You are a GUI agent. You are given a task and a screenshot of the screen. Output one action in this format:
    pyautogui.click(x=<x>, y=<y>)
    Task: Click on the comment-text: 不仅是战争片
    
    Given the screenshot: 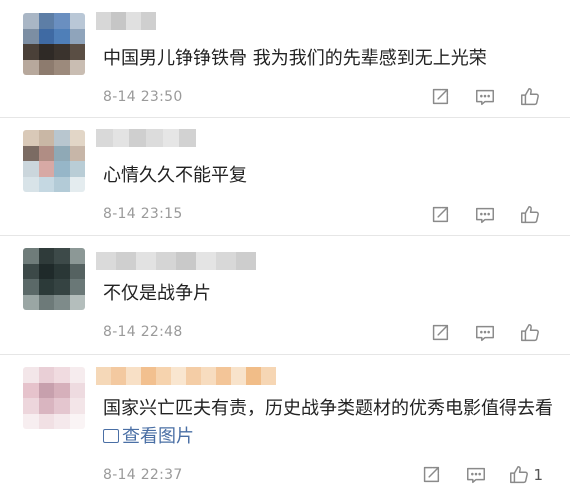 What is the action you would take?
    pyautogui.click(x=157, y=293)
    